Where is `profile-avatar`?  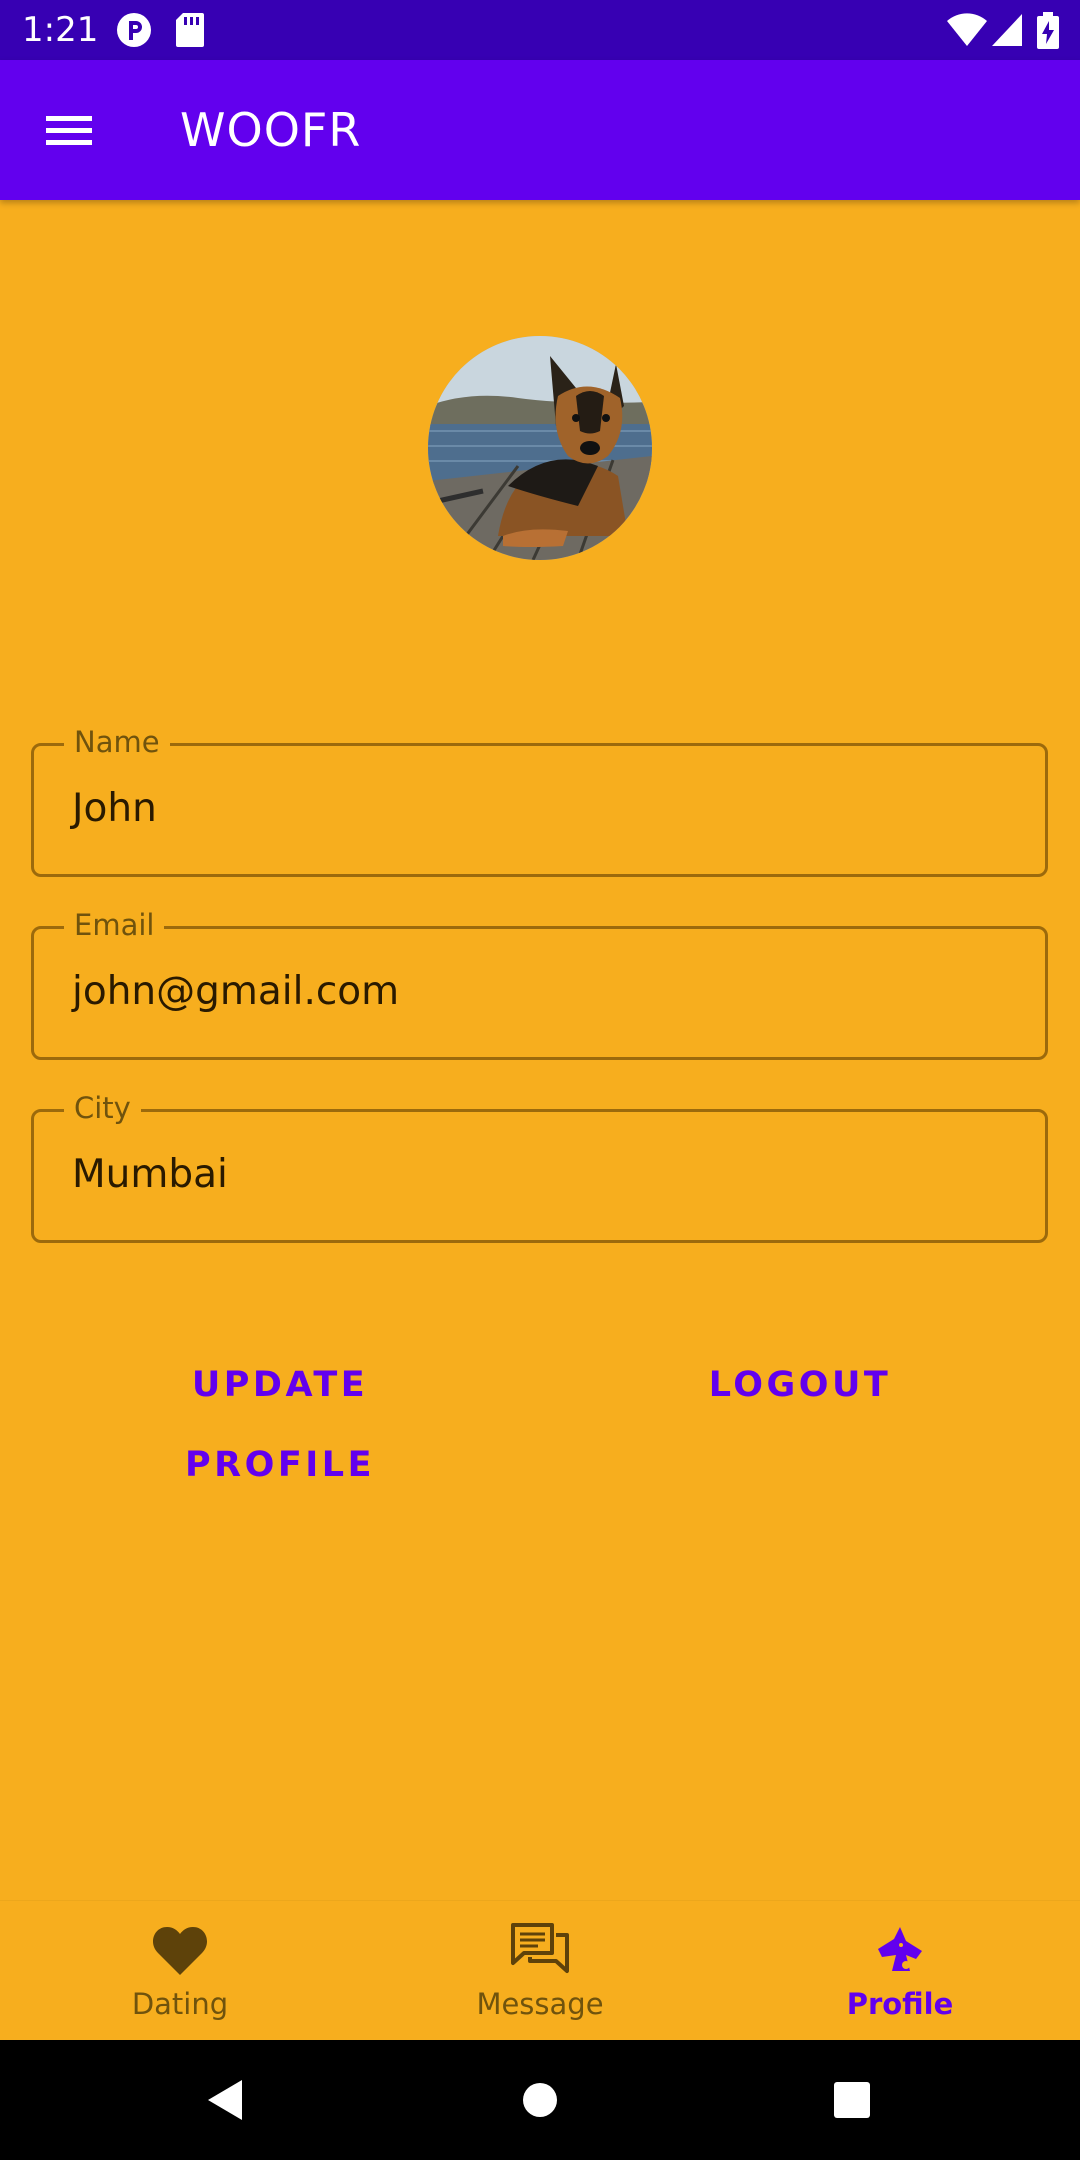 profile-avatar is located at coordinates (540, 448).